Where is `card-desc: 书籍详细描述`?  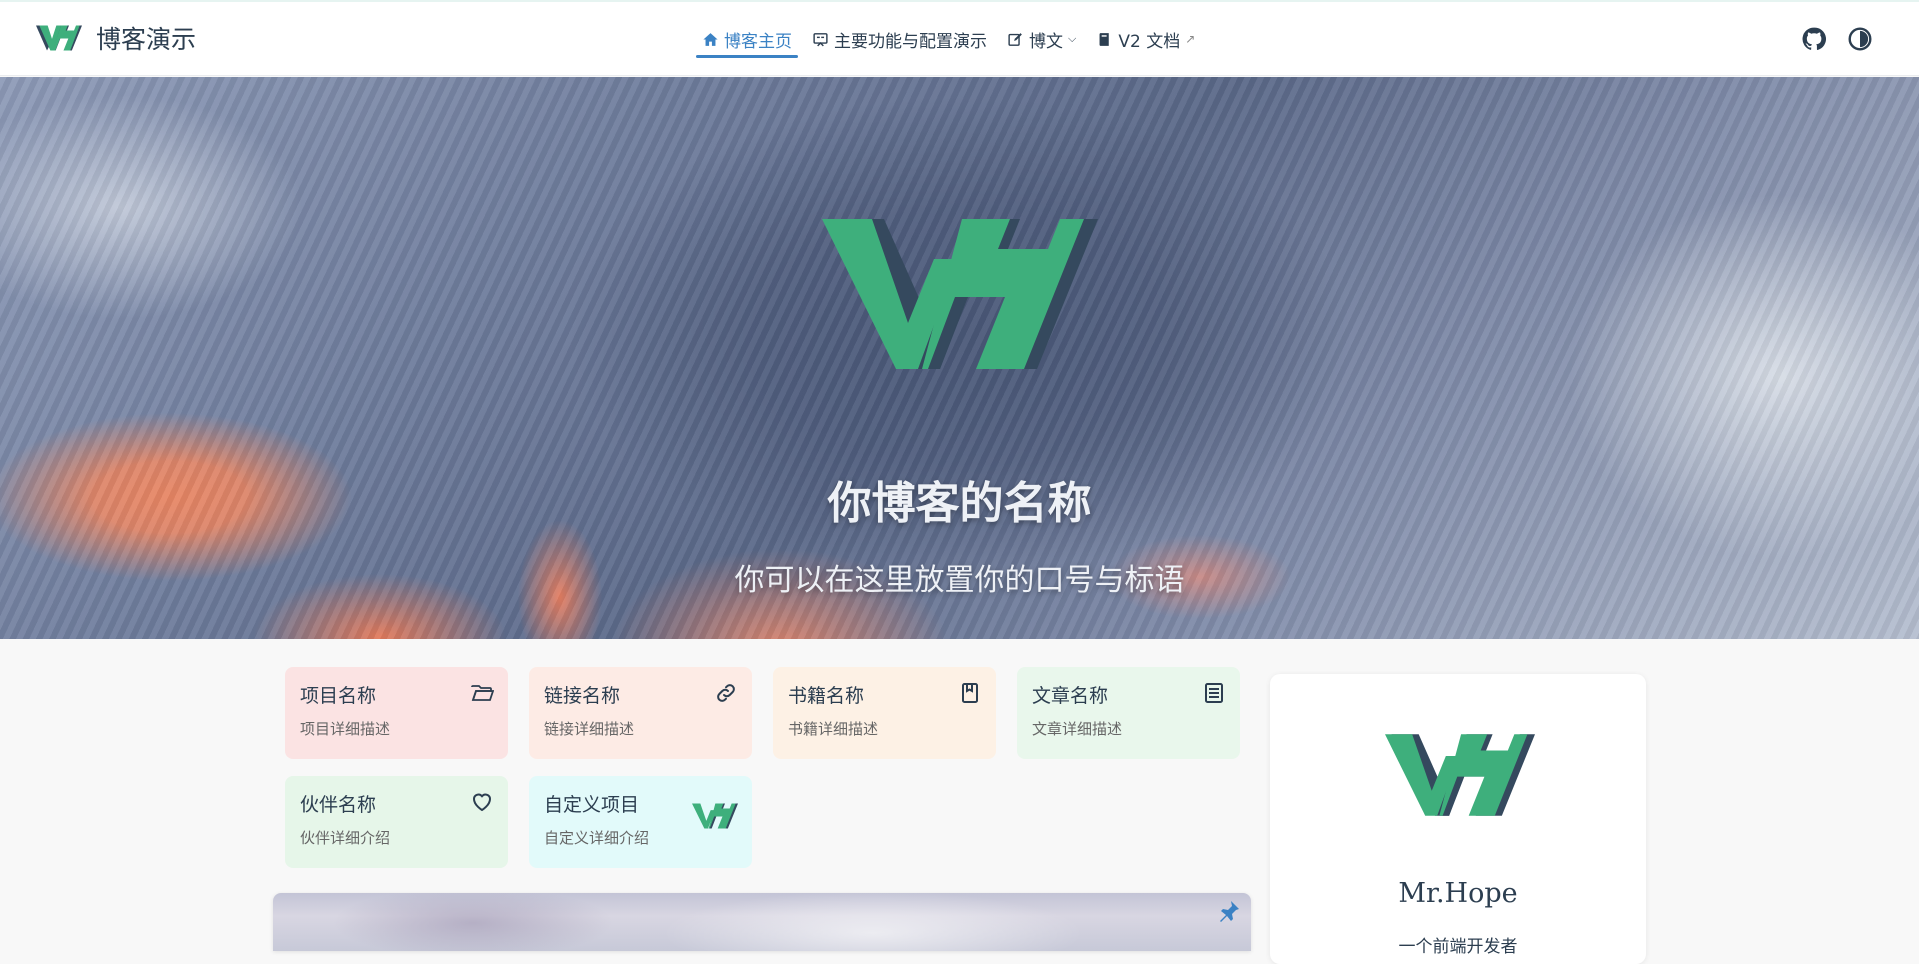
card-desc: 书籍详细描述 is located at coordinates (833, 729).